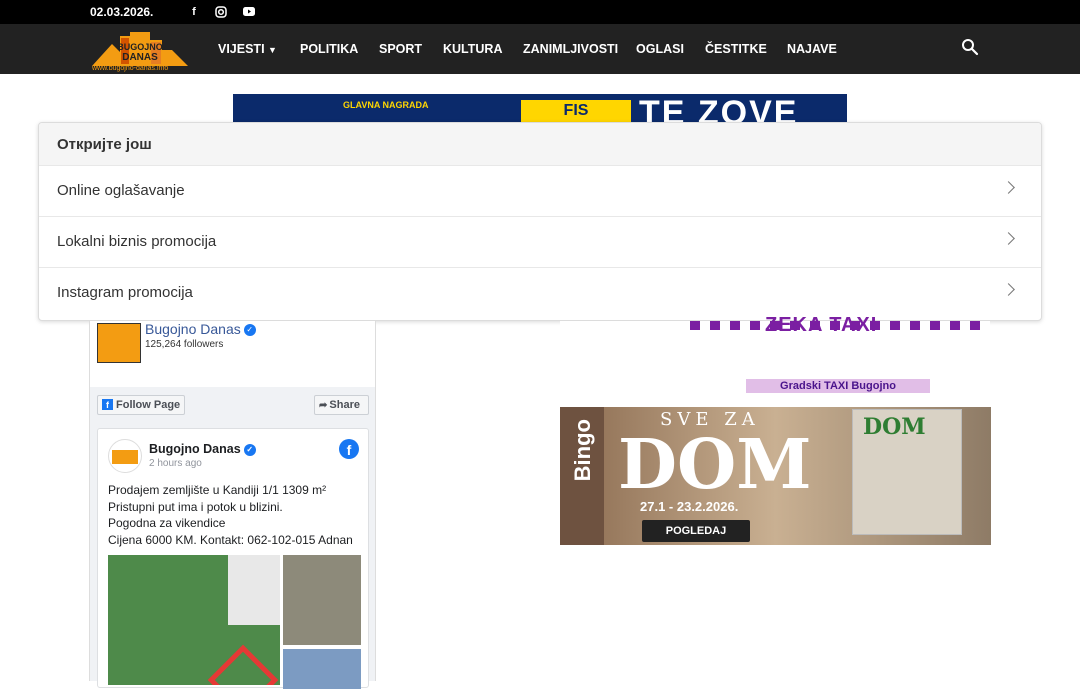 This screenshot has height=689, width=1080. Describe the element at coordinates (221, 12) in the screenshot. I see `instagram-icon` at that location.